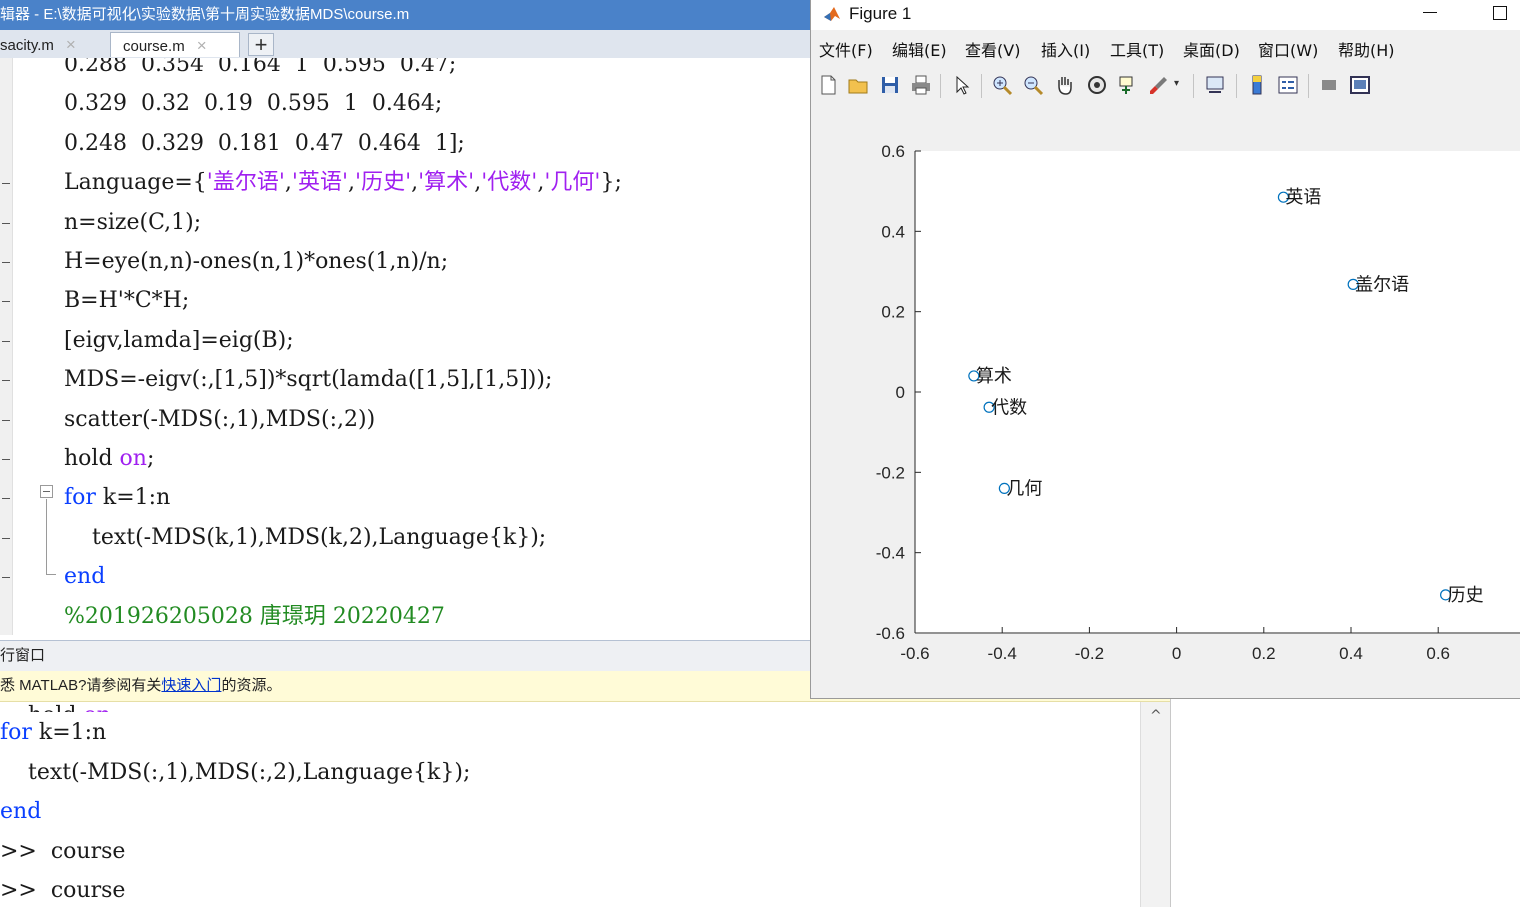  What do you see at coordinates (85, 577) in the screenshot?
I see `code-token: end` at bounding box center [85, 577].